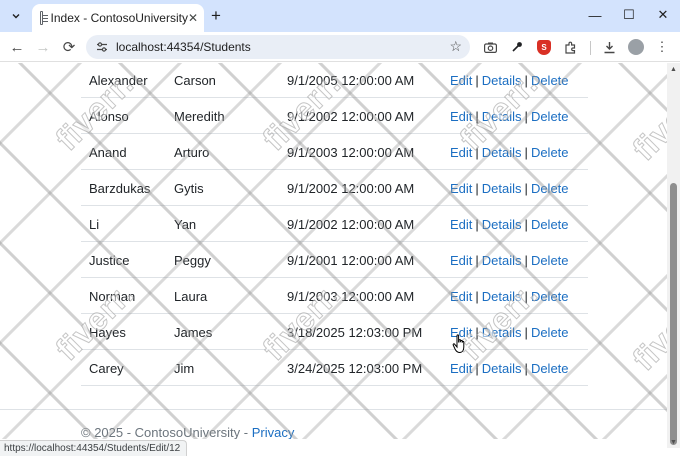 This screenshot has width=680, height=456. I want to click on enrollment-date-cell: 3/18/2025 12:03:00 PM, so click(355, 332).